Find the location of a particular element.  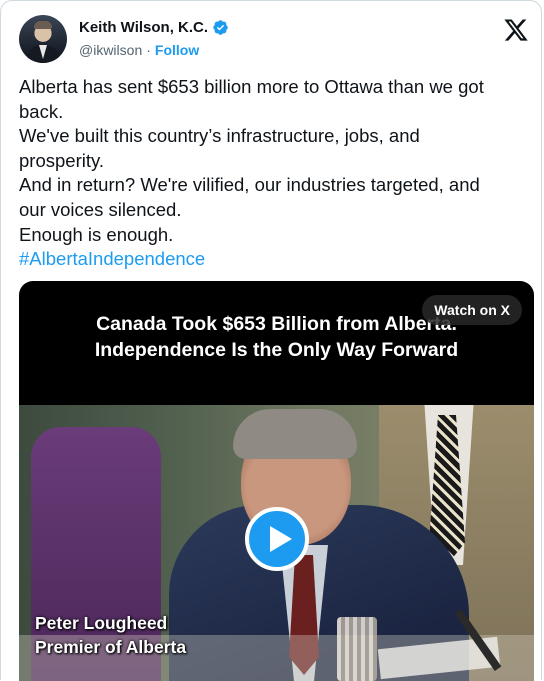

tweet-line: prosperity. is located at coordinates (61, 160).